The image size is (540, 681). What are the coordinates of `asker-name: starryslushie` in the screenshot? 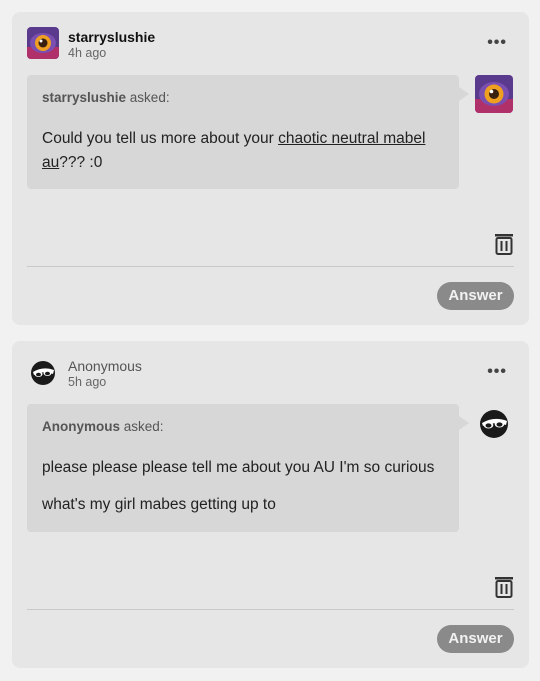 It's located at (84, 97).